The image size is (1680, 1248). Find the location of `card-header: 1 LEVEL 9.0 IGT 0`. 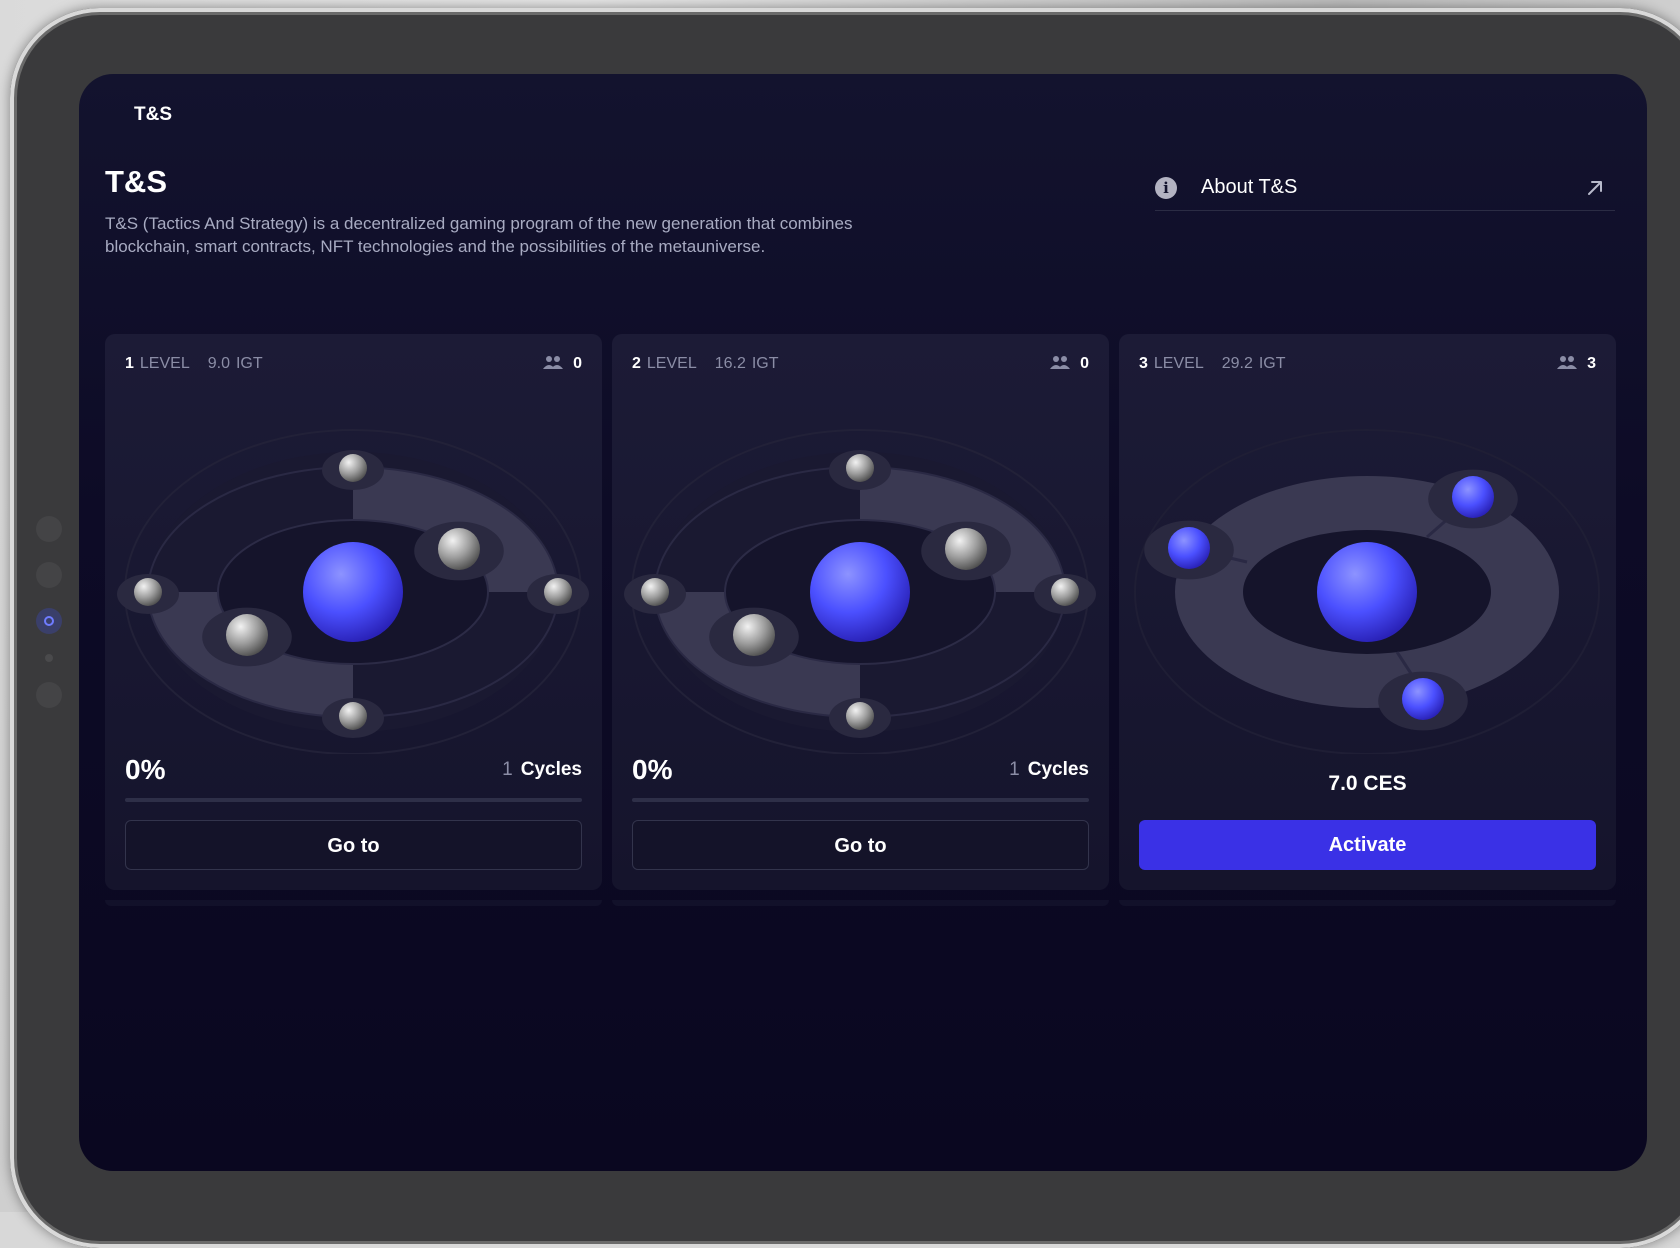

card-header: 1 LEVEL 9.0 IGT 0 is located at coordinates (353, 366).